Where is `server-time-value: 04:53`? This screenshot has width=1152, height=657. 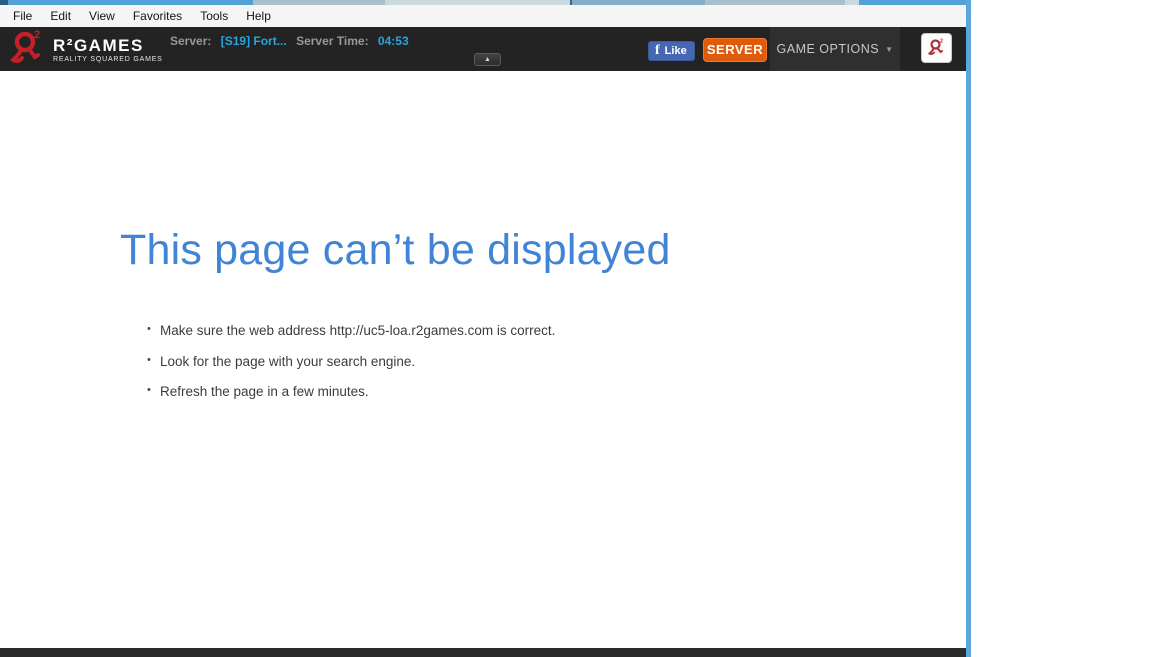
server-time-value: 04:53 is located at coordinates (393, 41).